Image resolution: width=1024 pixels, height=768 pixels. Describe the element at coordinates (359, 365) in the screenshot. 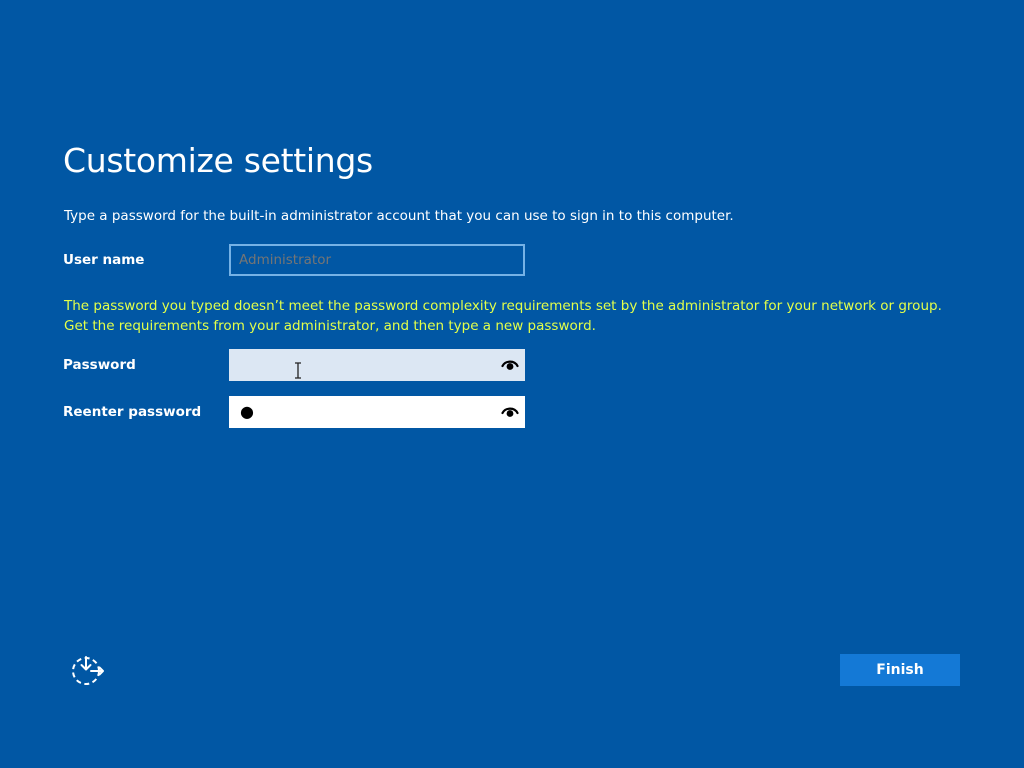

I see `password-field` at that location.